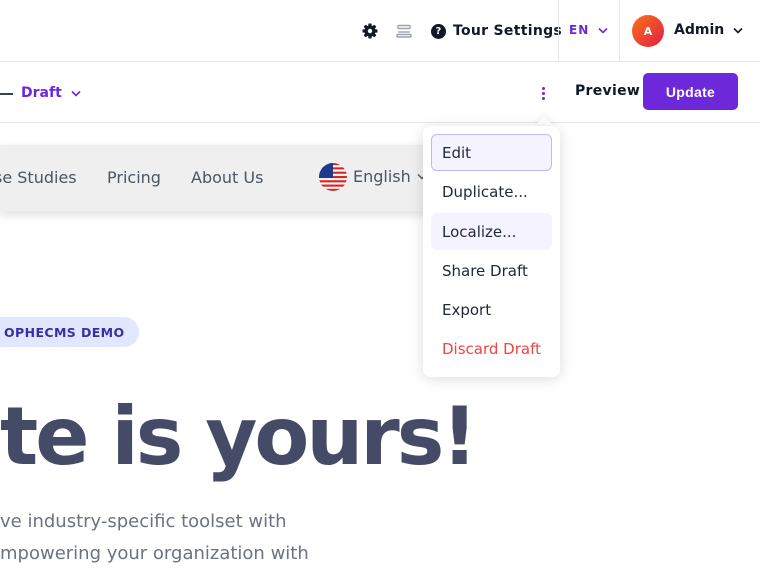 The width and height of the screenshot is (760, 576). I want to click on nav-item-pricing: Pricing, so click(134, 177).